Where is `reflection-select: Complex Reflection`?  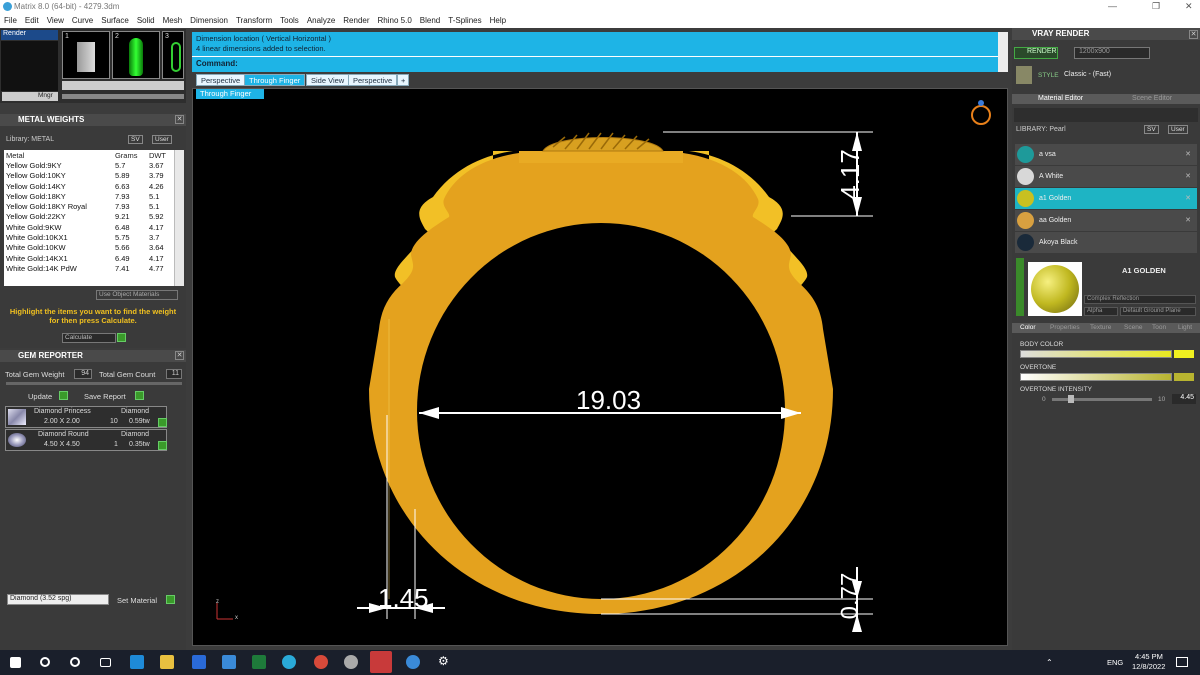 reflection-select: Complex Reflection is located at coordinates (1140, 299).